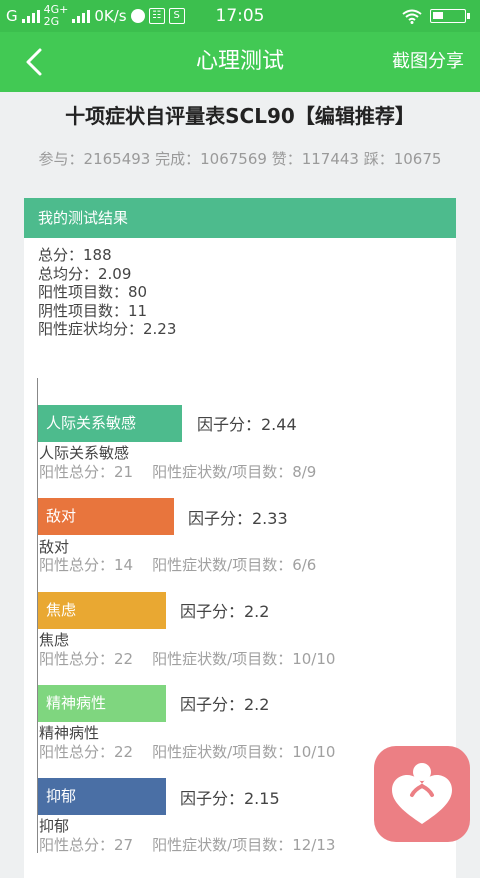  Describe the element at coordinates (93, 292) in the screenshot. I see `positive-items-count: 阳性项目数：80` at that location.